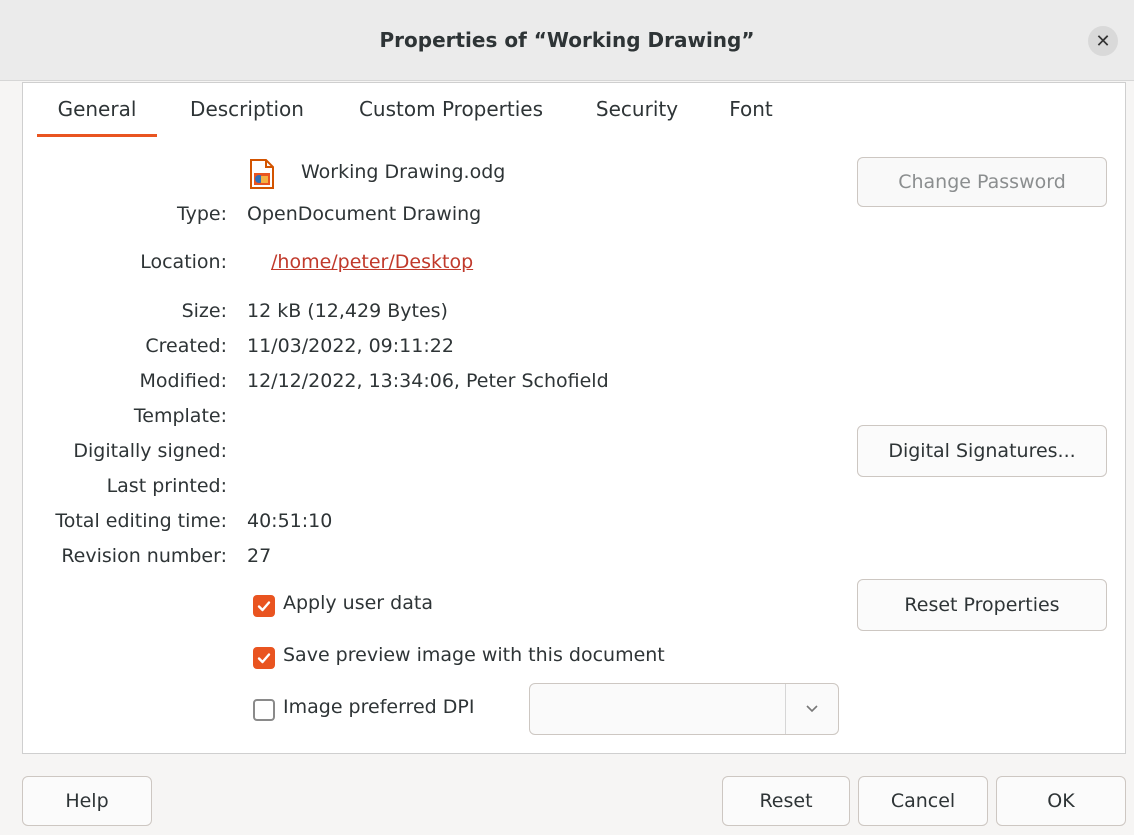 The width and height of the screenshot is (1134, 835). I want to click on last-printed-label: Last printed:, so click(166, 486).